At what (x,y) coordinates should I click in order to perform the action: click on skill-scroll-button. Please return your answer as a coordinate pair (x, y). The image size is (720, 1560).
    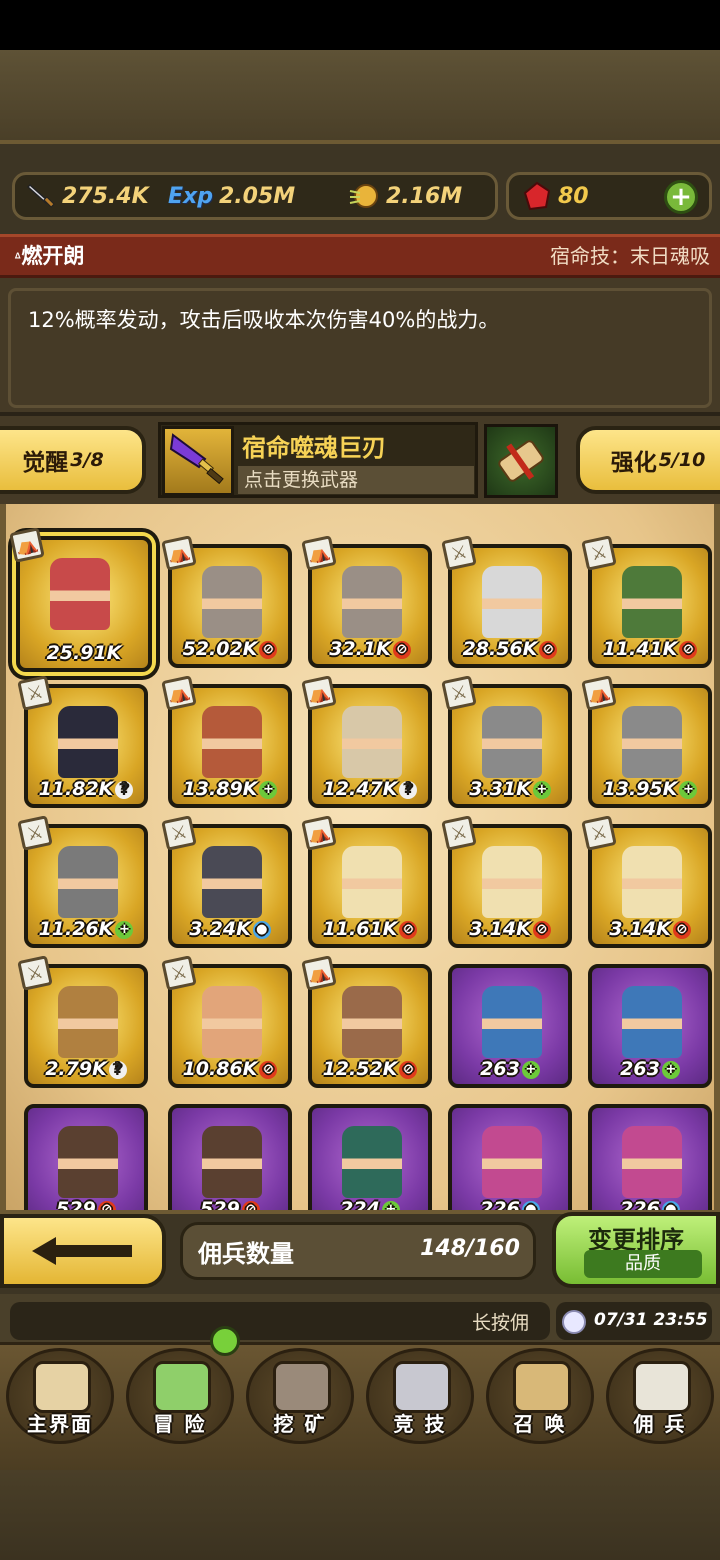
    Looking at the image, I should click on (521, 461).